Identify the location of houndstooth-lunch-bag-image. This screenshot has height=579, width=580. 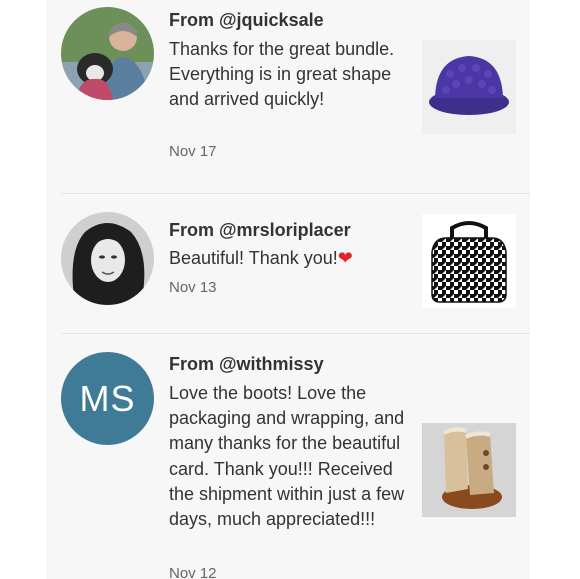
(469, 261).